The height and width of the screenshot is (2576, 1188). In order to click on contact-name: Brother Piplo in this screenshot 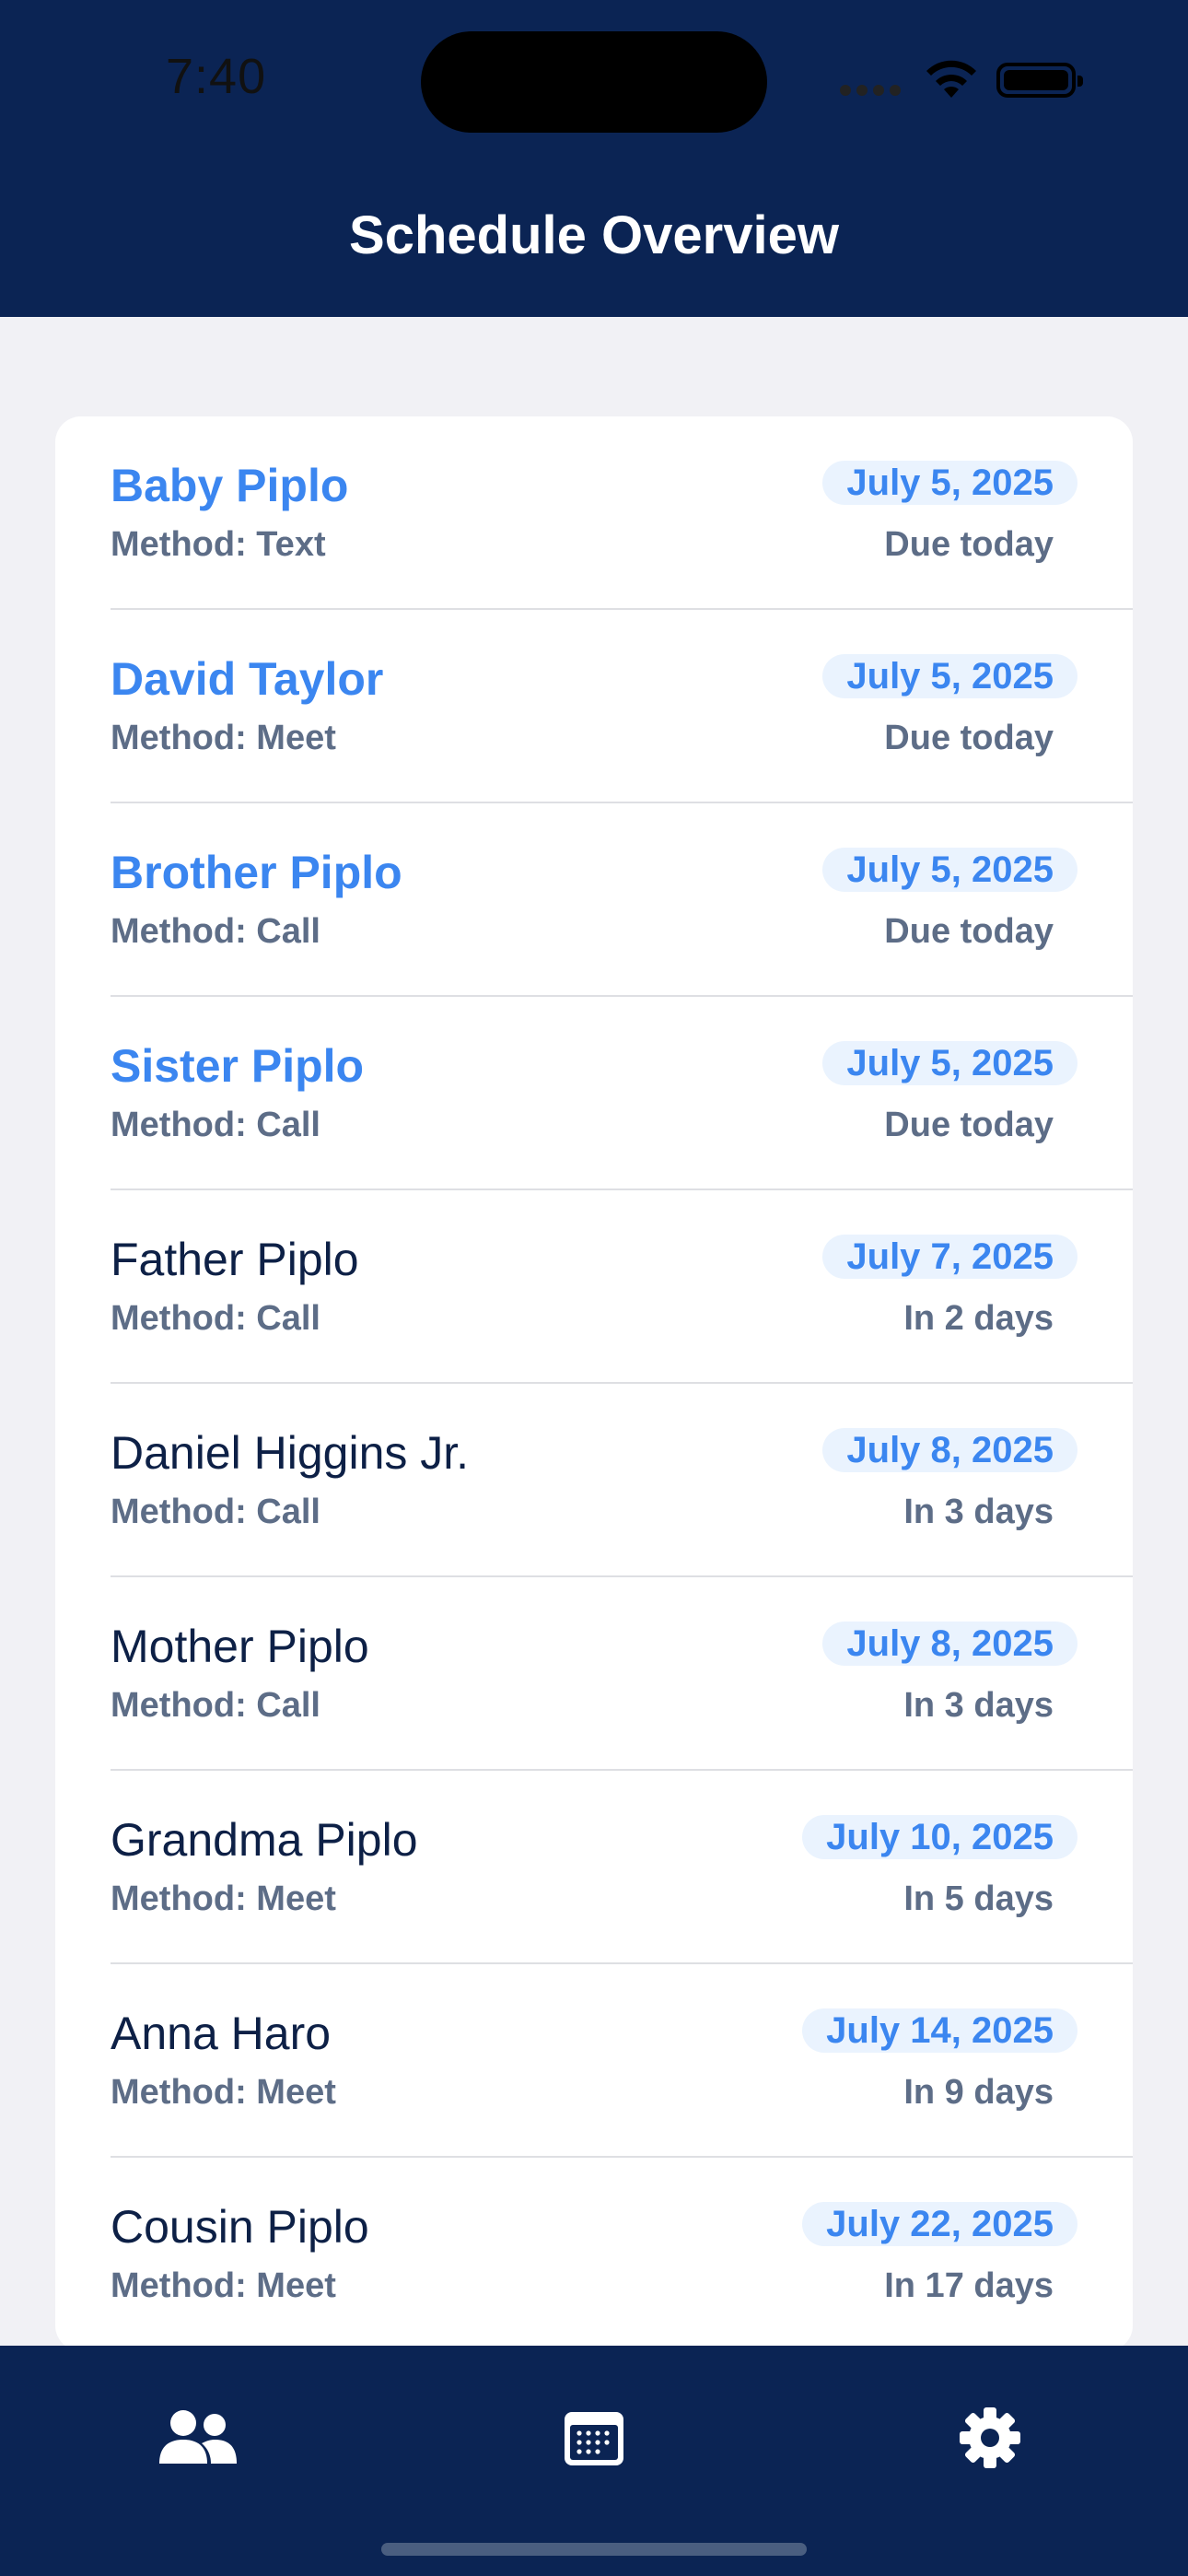, I will do `click(256, 872)`.